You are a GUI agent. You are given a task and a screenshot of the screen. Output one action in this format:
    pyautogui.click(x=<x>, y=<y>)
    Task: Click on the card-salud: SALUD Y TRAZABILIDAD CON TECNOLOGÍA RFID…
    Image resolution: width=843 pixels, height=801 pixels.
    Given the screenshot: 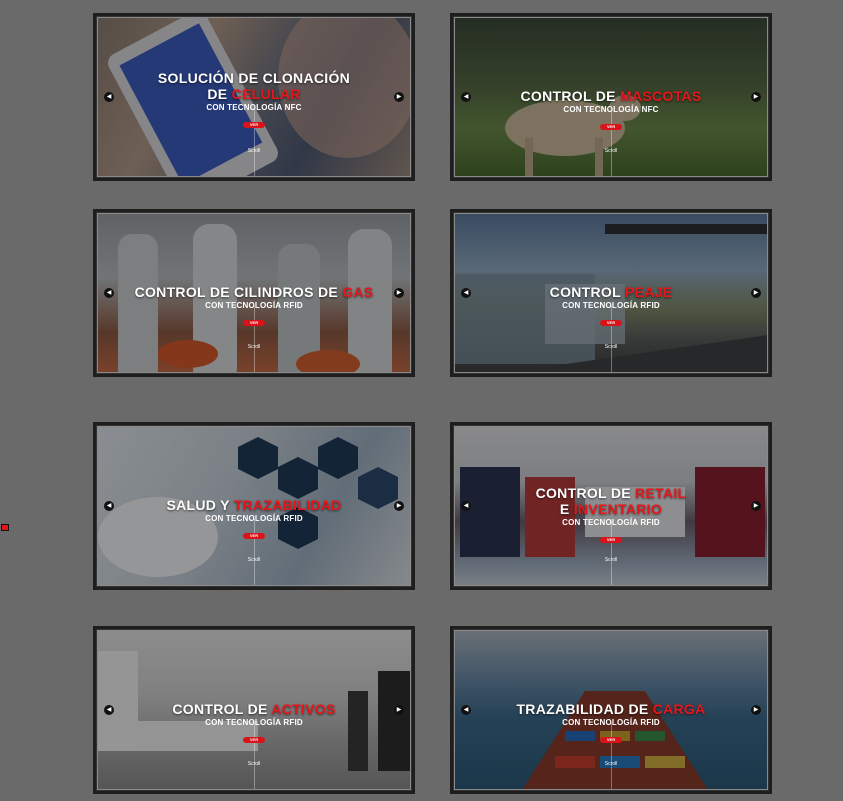 What is the action you would take?
    pyautogui.click(x=254, y=506)
    